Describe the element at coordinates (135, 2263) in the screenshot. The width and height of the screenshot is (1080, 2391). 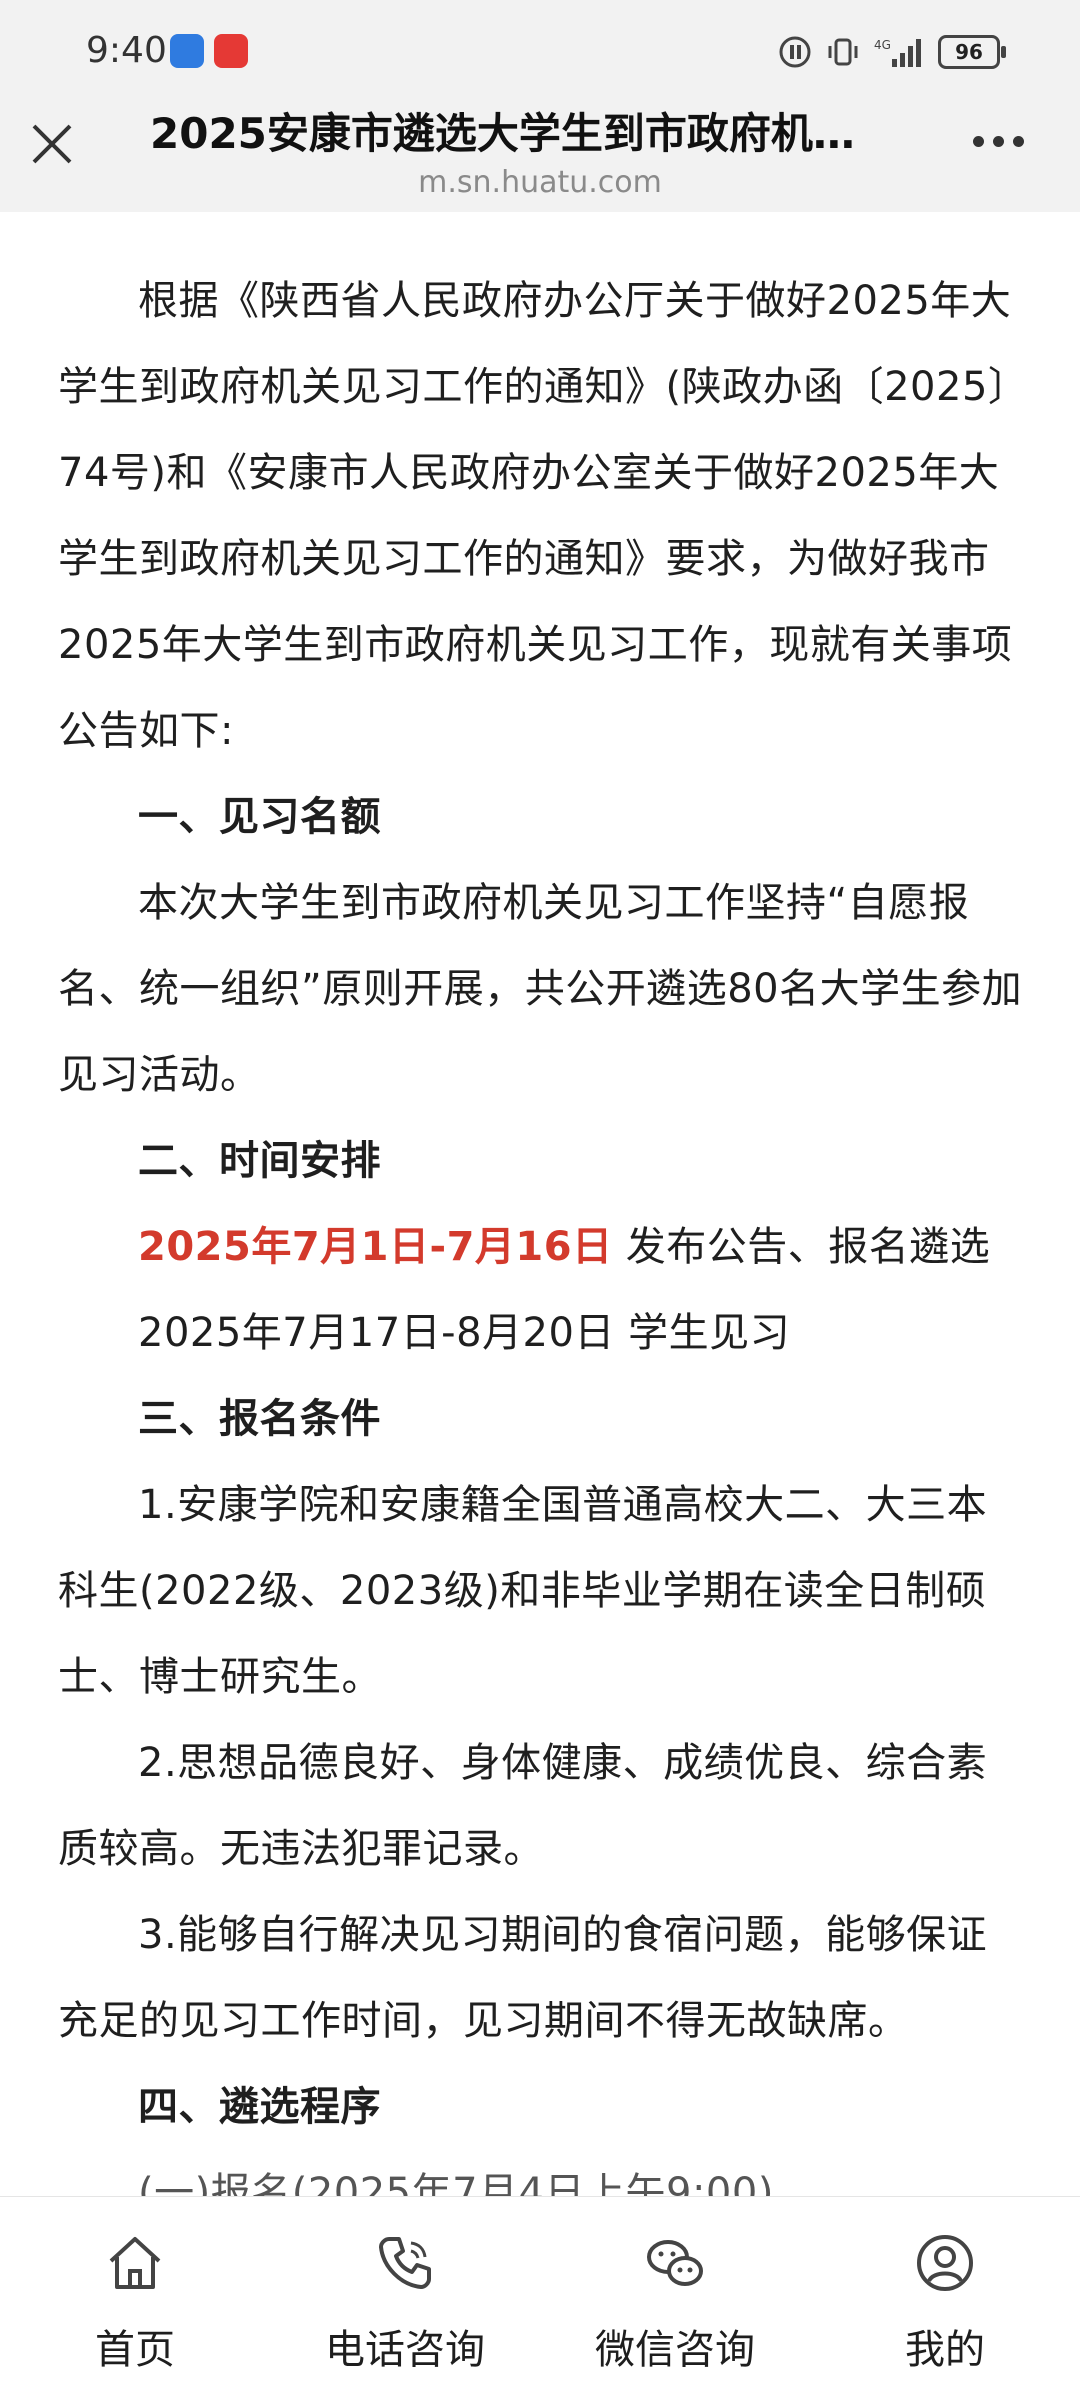
I see `home-icon` at that location.